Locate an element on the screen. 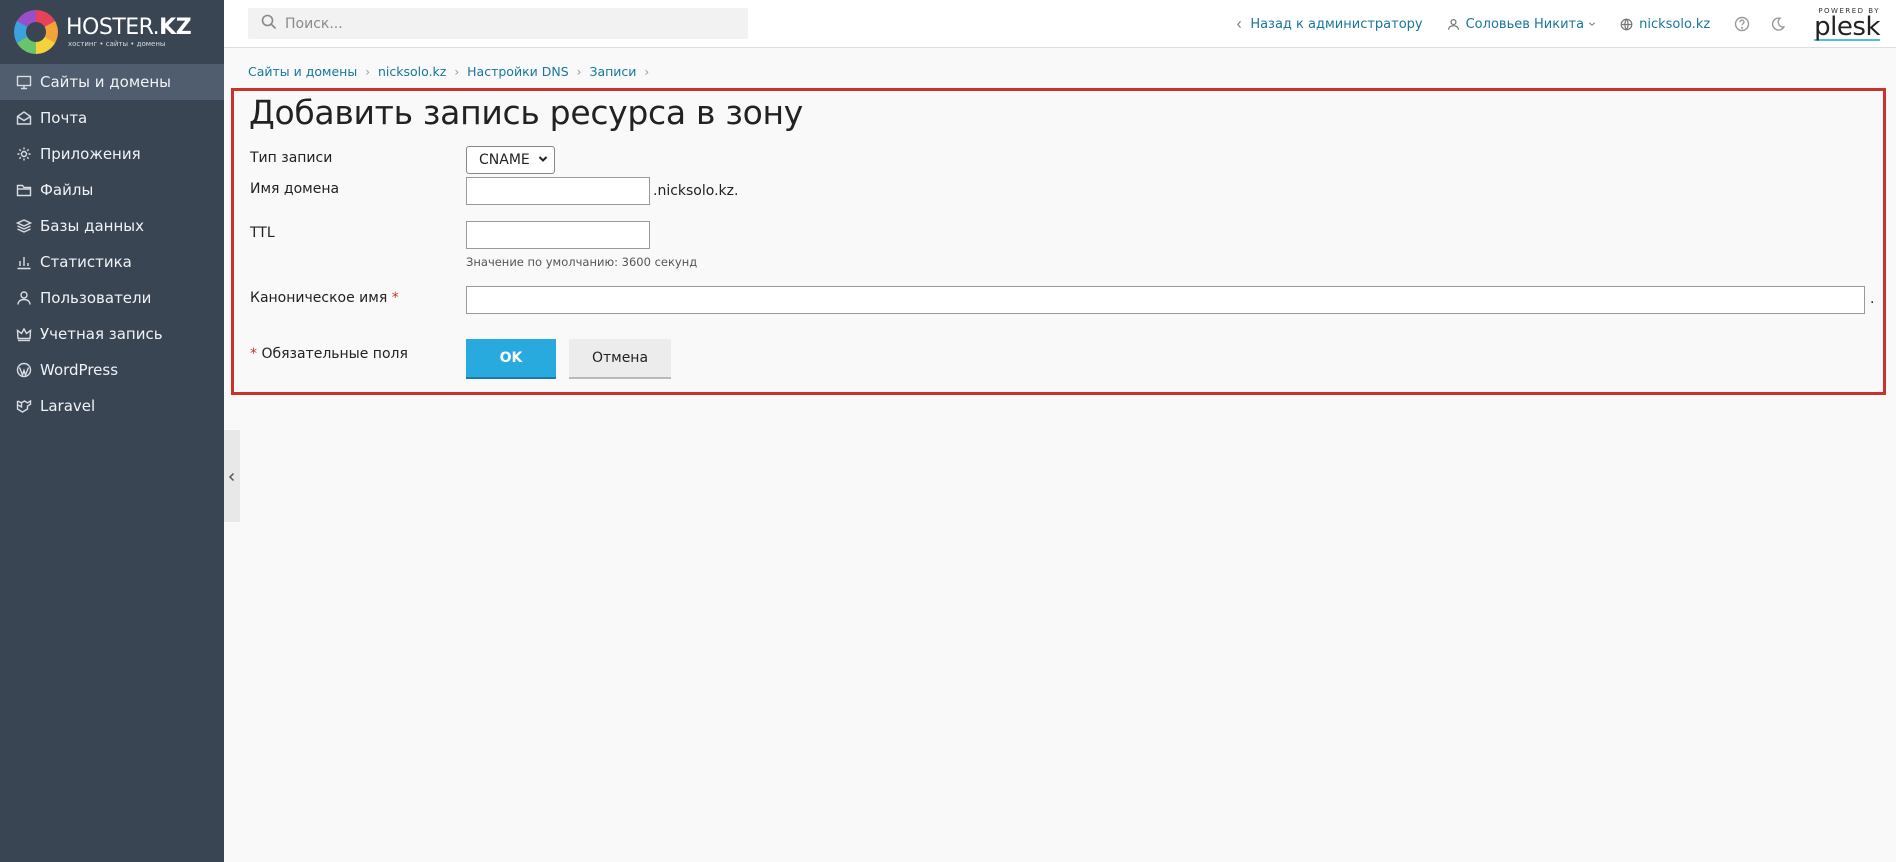  brand-name: HOSTER.KZ is located at coordinates (129, 27).